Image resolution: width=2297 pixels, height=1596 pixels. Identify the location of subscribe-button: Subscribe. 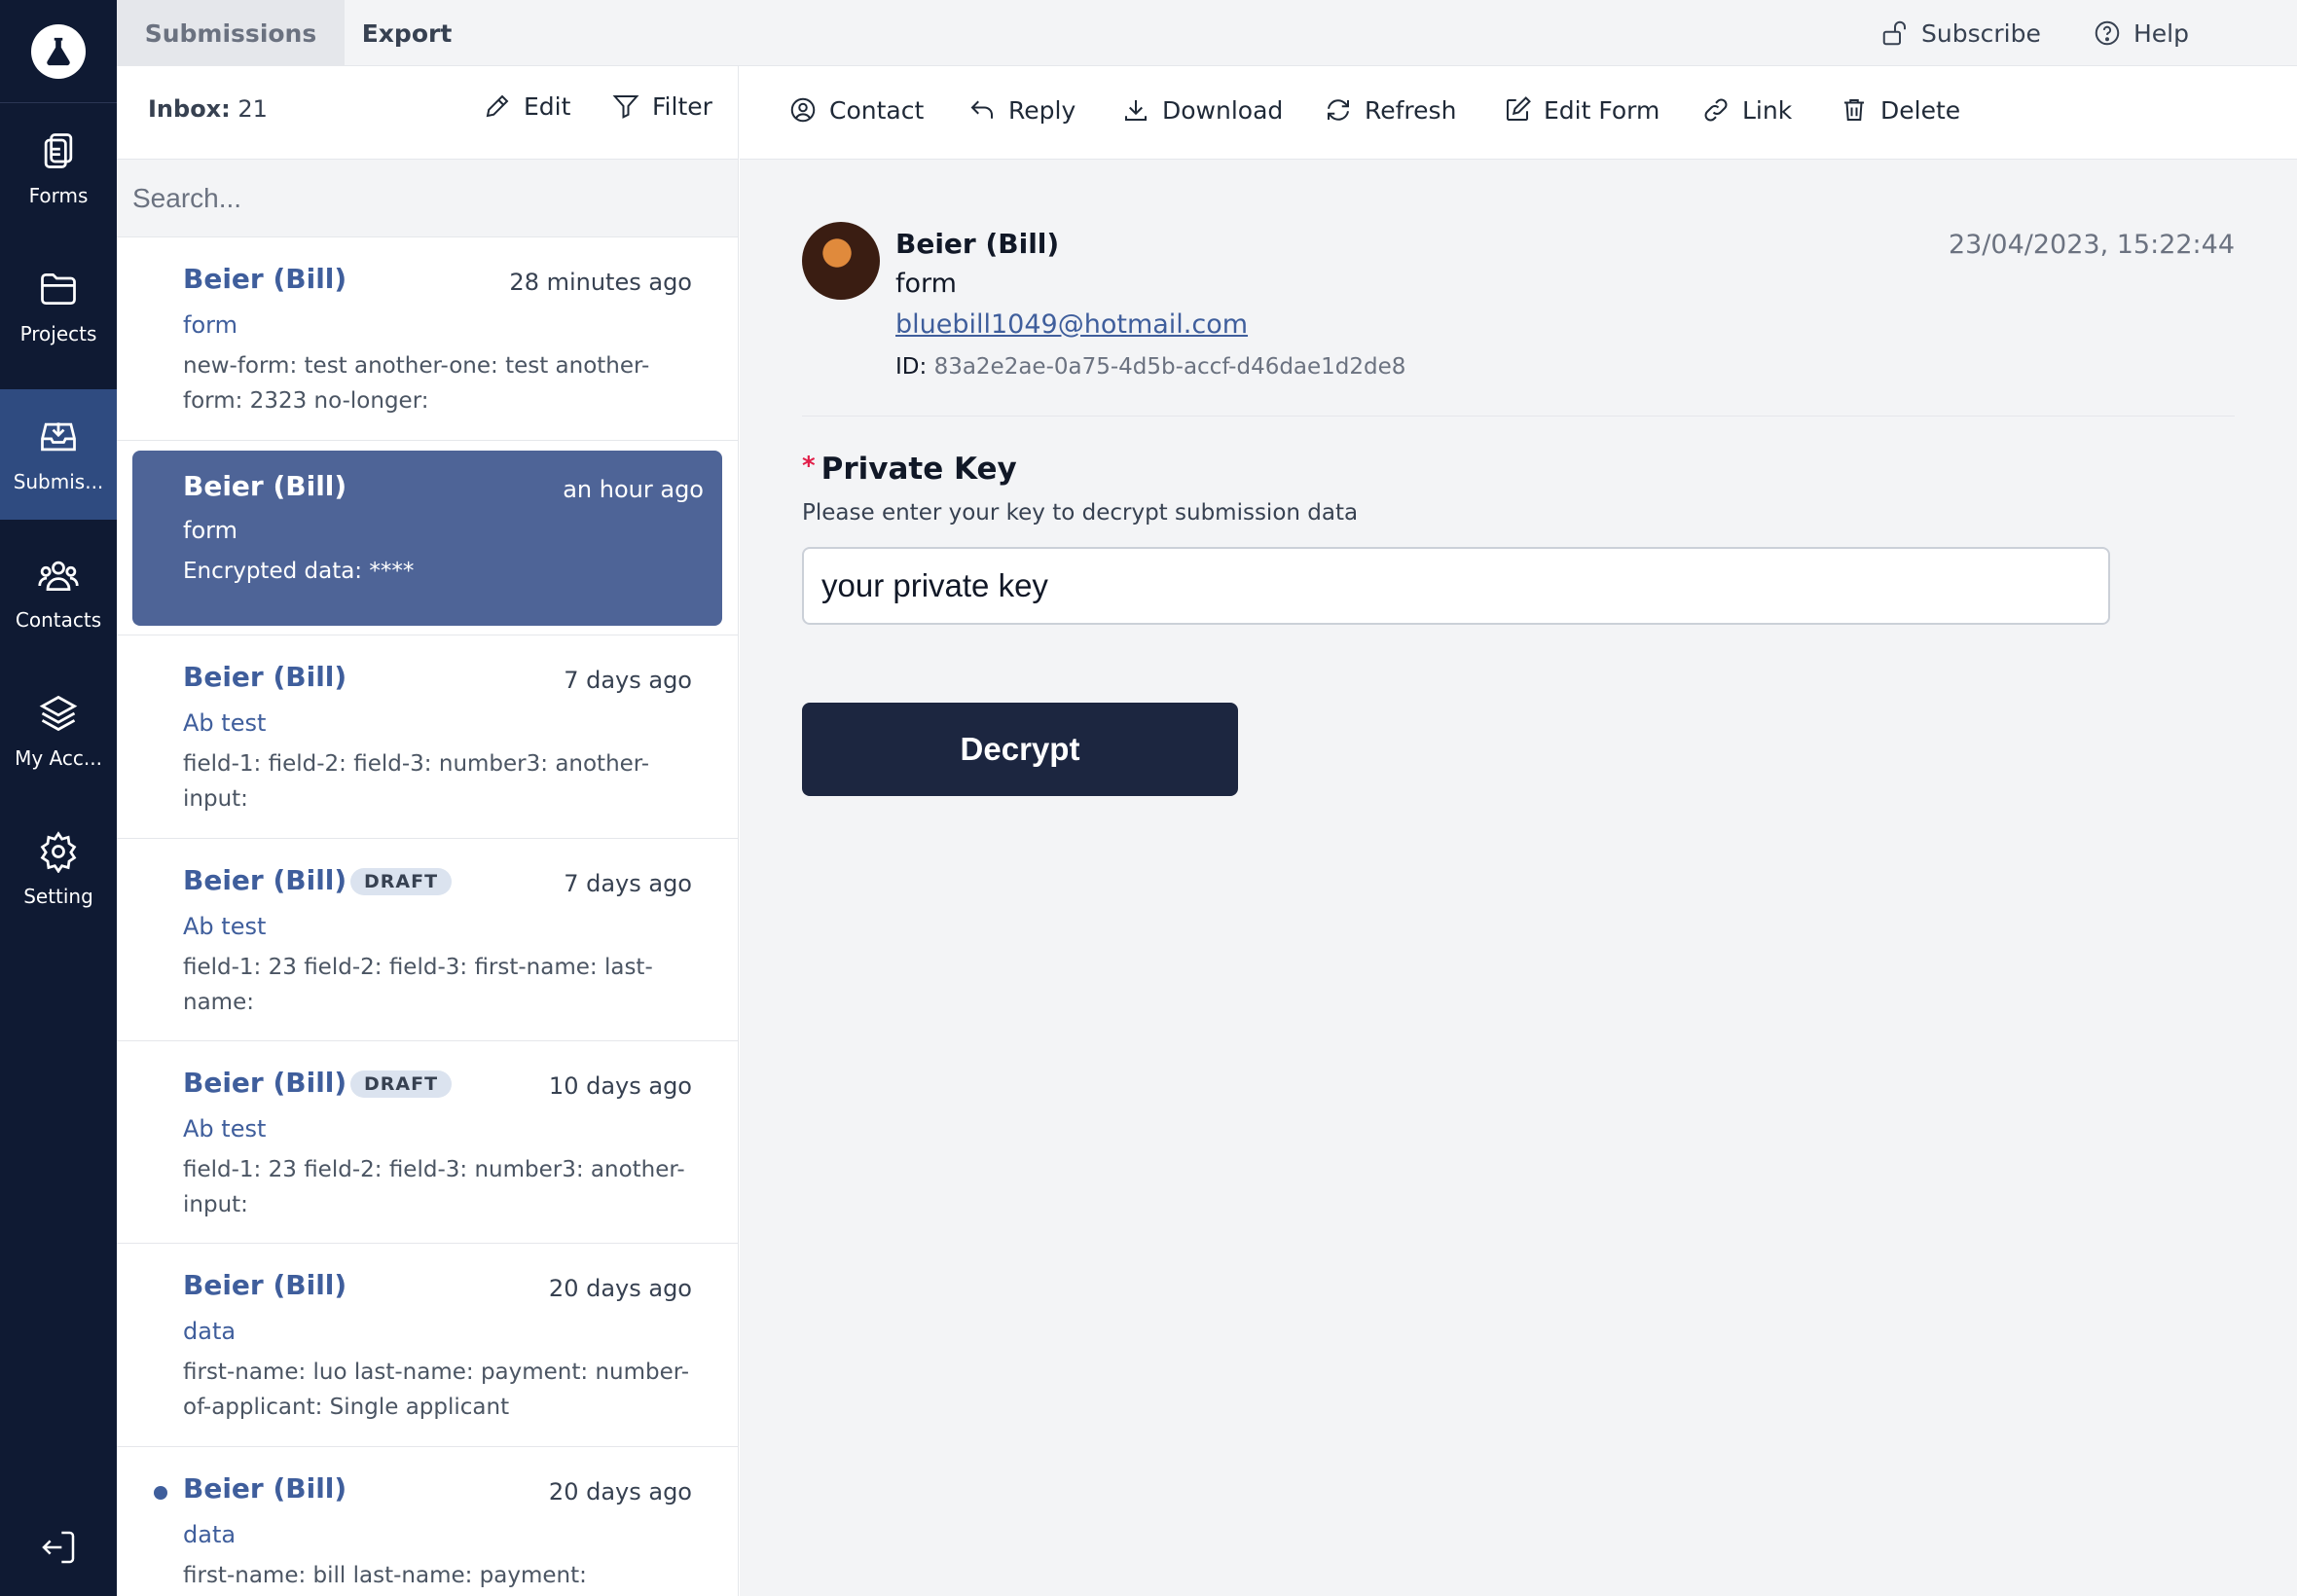
(1960, 33).